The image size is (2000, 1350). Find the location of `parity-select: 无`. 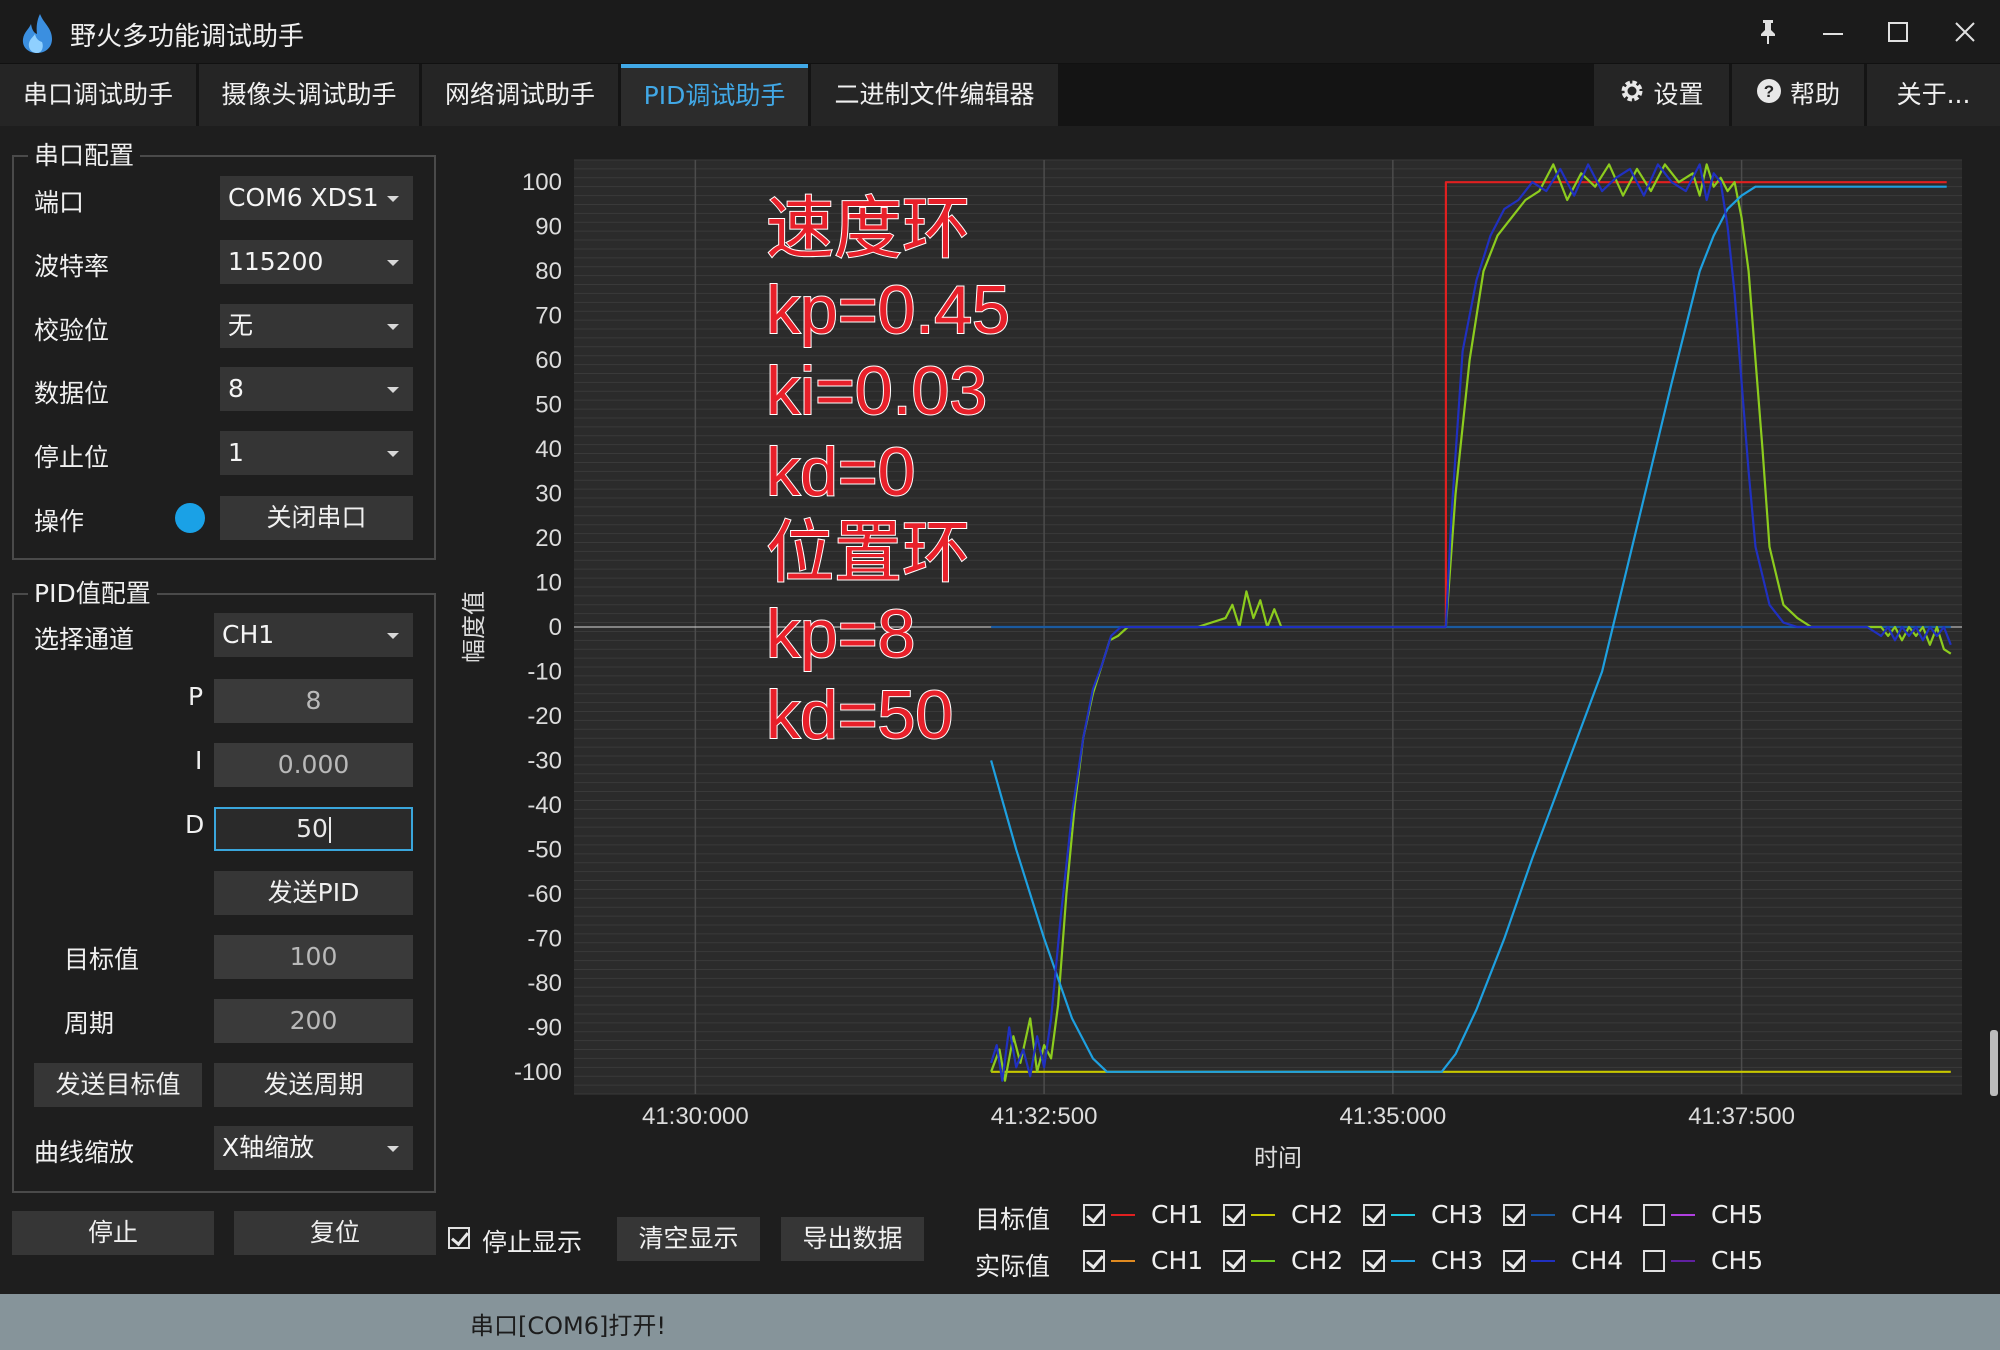

parity-select: 无 is located at coordinates (316, 326).